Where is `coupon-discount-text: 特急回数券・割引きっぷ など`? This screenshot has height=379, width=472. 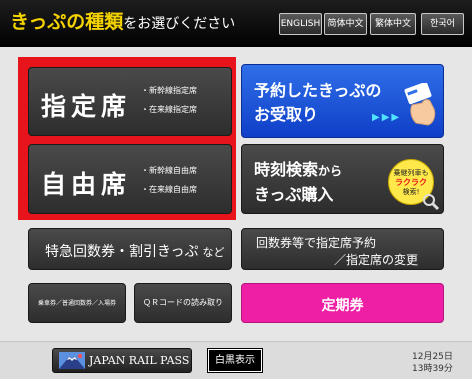 coupon-discount-text: 特急回数券・割引きっぷ など is located at coordinates (134, 251).